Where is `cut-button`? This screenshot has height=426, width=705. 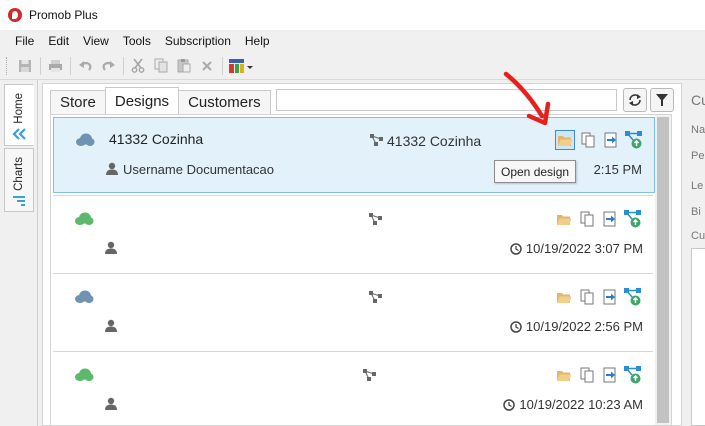 cut-button is located at coordinates (138, 66).